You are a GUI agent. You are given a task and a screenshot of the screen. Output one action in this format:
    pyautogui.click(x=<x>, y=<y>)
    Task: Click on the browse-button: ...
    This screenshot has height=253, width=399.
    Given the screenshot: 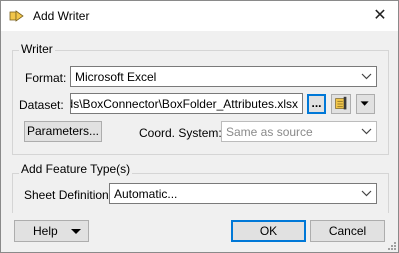 What is the action you would take?
    pyautogui.click(x=316, y=104)
    